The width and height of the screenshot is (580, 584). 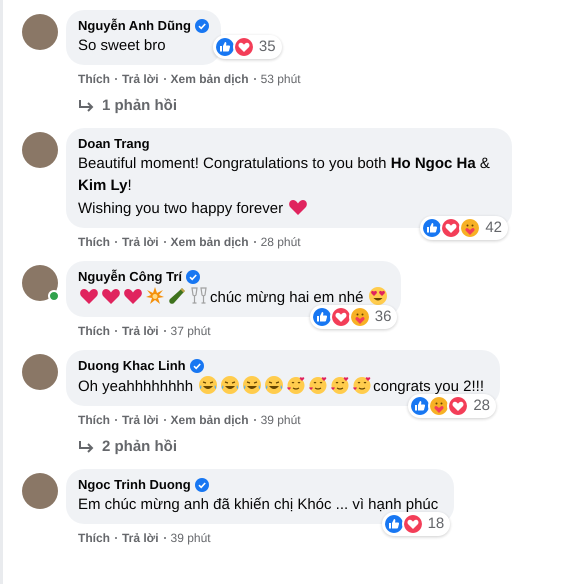 I want to click on reaction-summary: 42, so click(x=464, y=228).